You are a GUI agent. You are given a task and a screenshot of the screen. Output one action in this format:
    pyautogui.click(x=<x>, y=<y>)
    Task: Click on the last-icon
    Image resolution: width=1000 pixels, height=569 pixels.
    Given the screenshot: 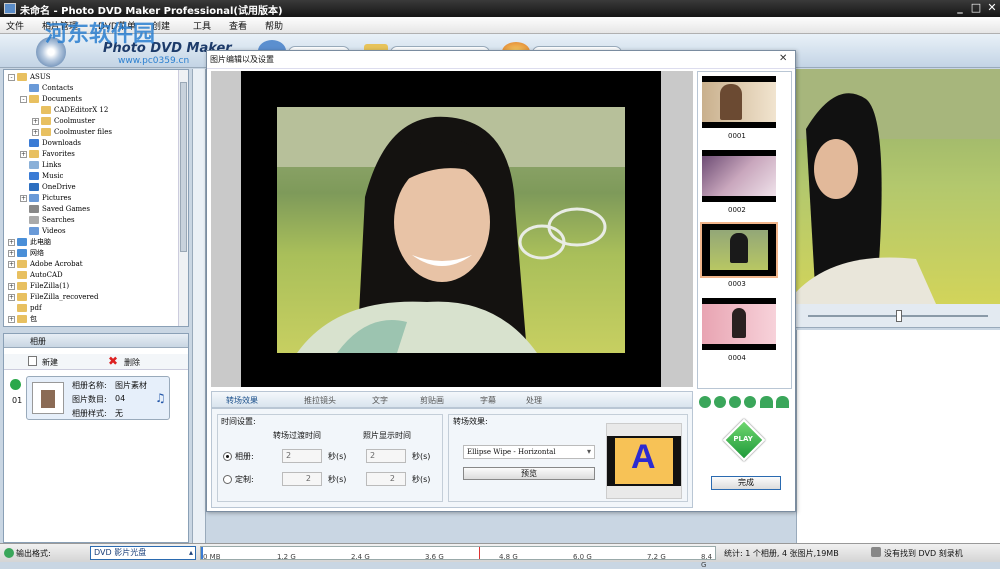 What is the action you would take?
    pyautogui.click(x=750, y=402)
    